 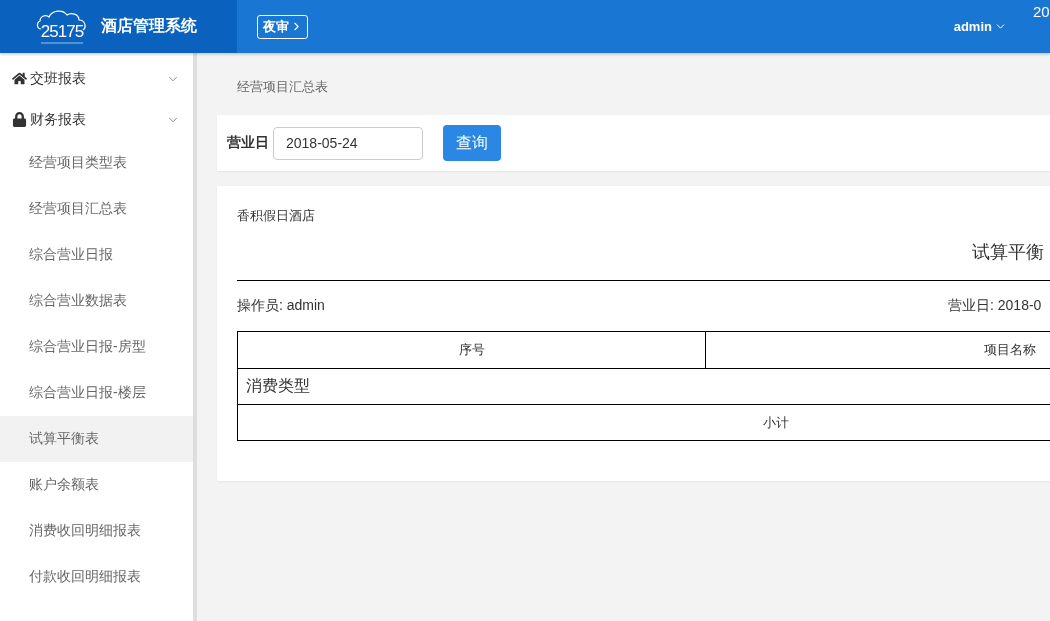 What do you see at coordinates (281, 306) in the screenshot?
I see `operator-text: 操作员: admin` at bounding box center [281, 306].